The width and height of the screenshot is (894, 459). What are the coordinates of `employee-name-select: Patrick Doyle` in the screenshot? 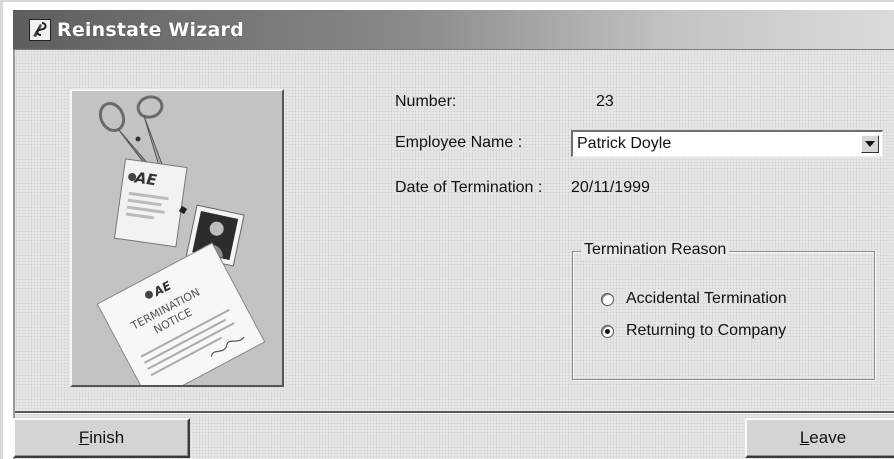 It's located at (727, 143).